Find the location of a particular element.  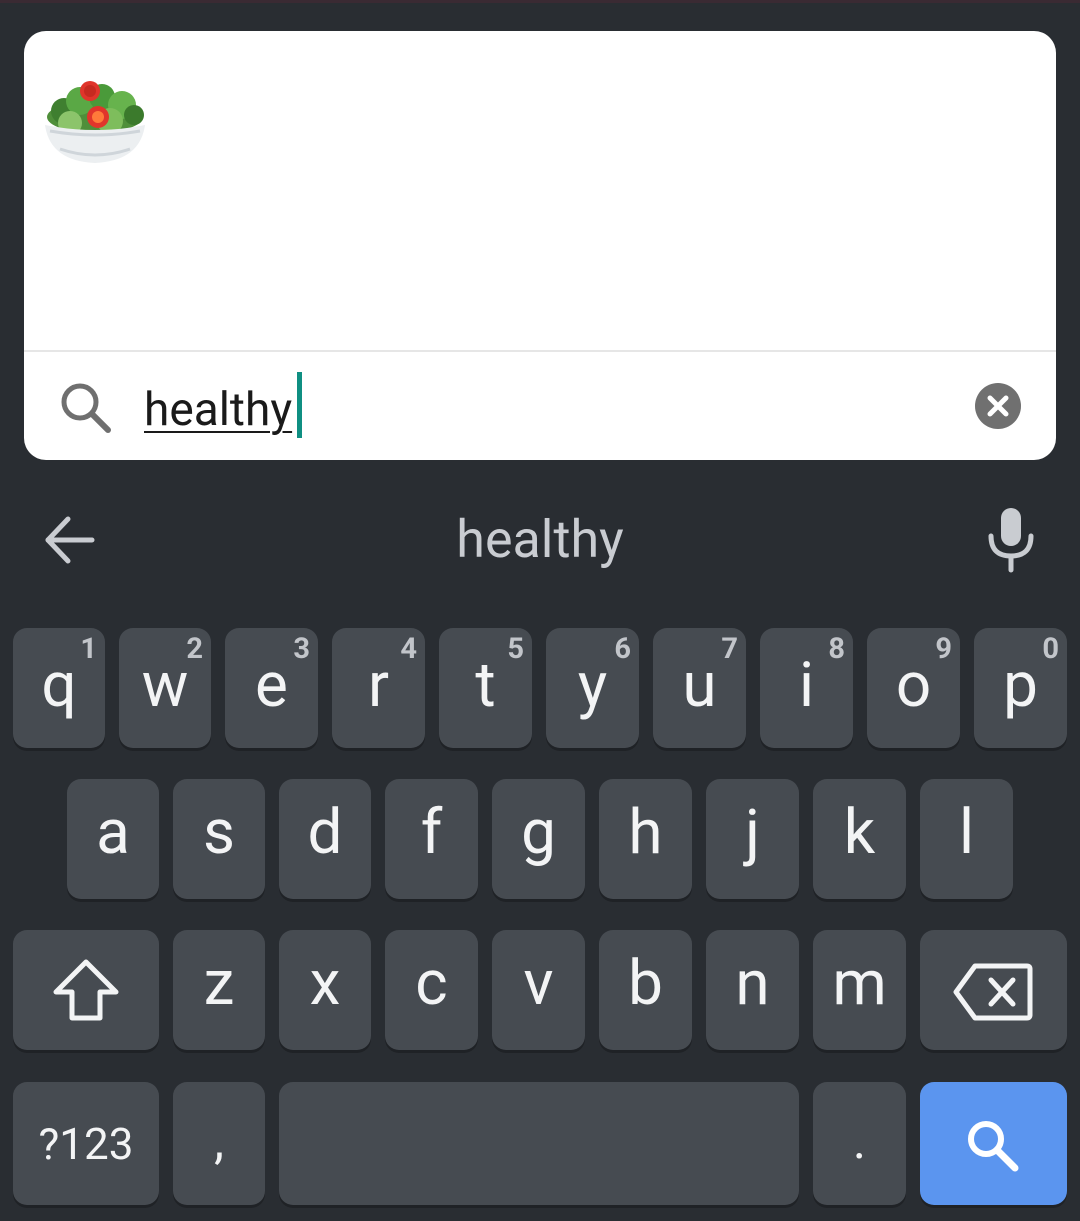

backspace-icon is located at coordinates (993, 992).